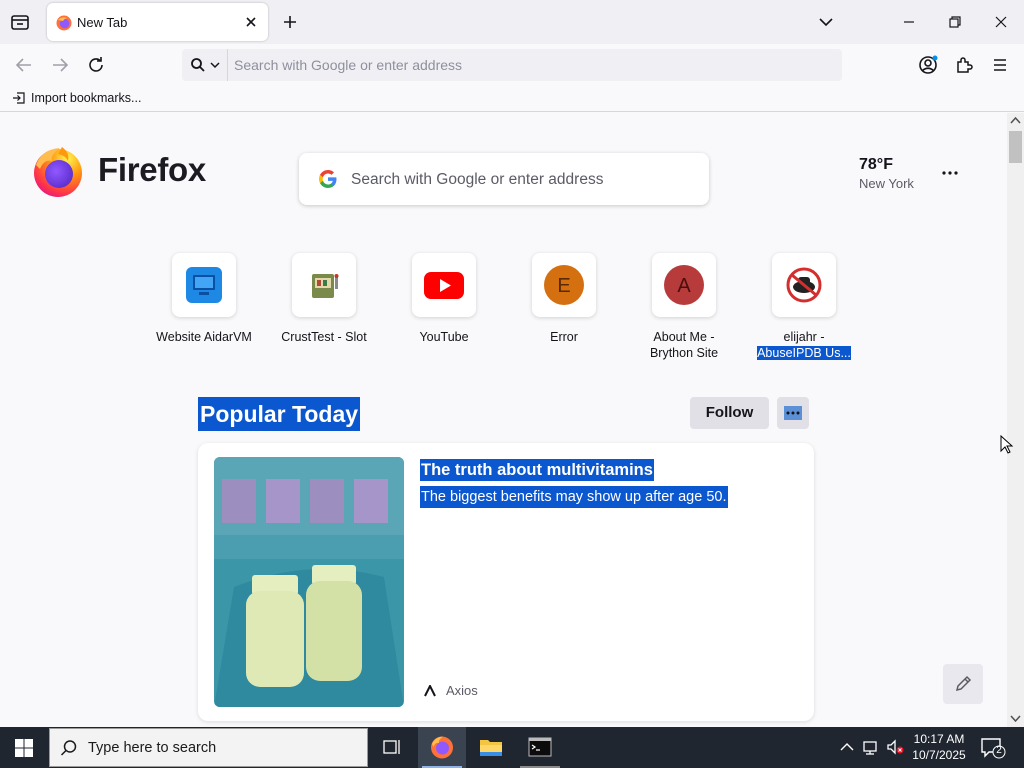 This screenshot has height=768, width=1024. Describe the element at coordinates (96, 65) in the screenshot. I see `reload-icon` at that location.